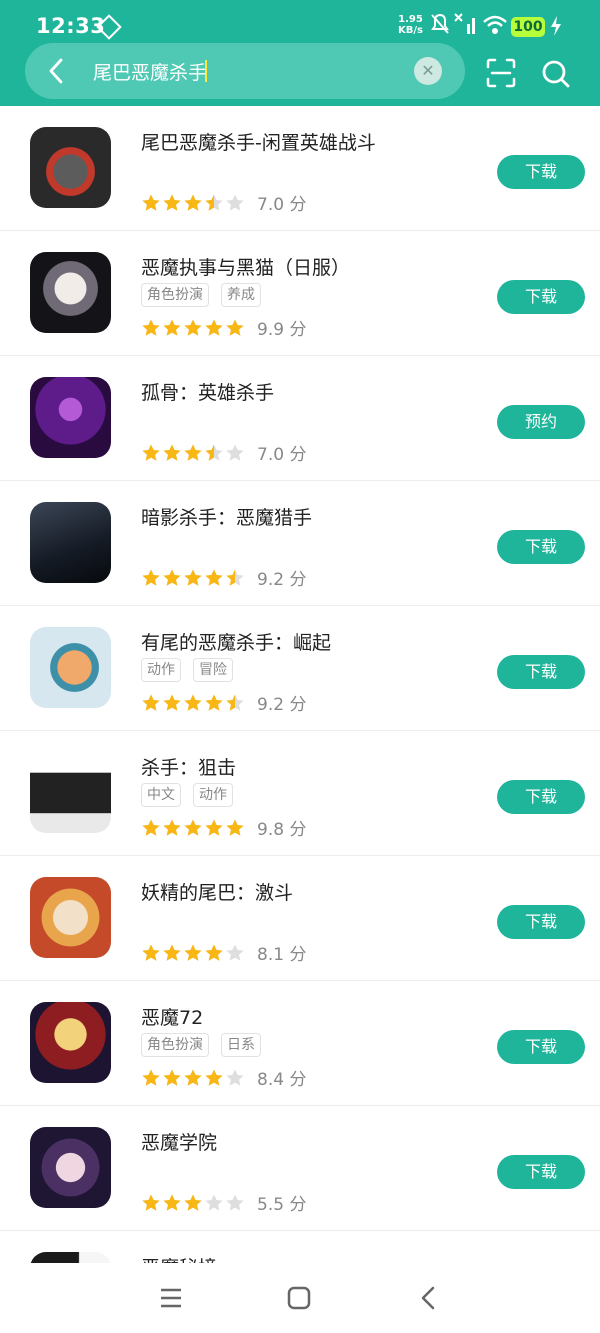 Image resolution: width=600 pixels, height=1333 pixels. Describe the element at coordinates (440, 23) in the screenshot. I see `mute-bell-icon` at that location.